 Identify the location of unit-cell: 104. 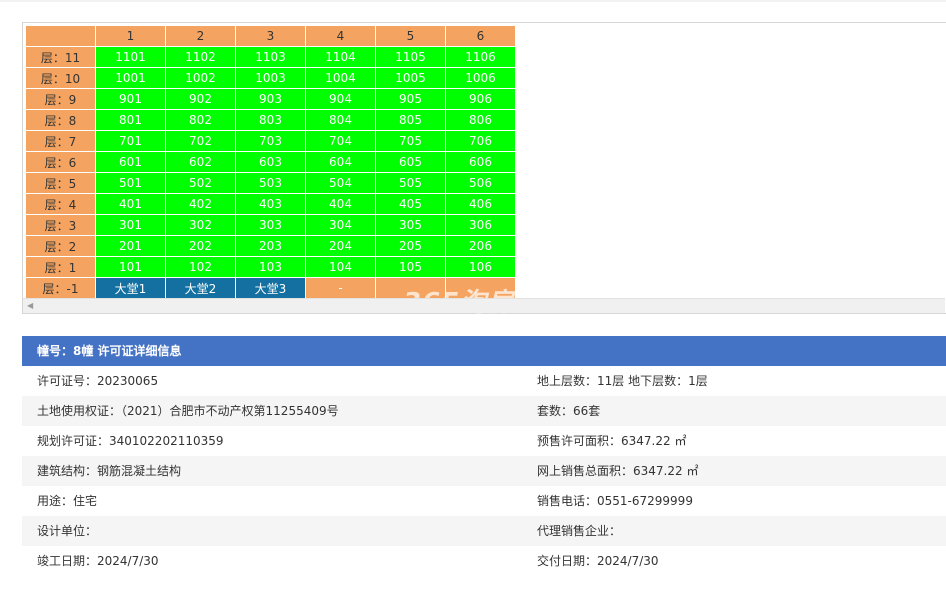
(340, 267).